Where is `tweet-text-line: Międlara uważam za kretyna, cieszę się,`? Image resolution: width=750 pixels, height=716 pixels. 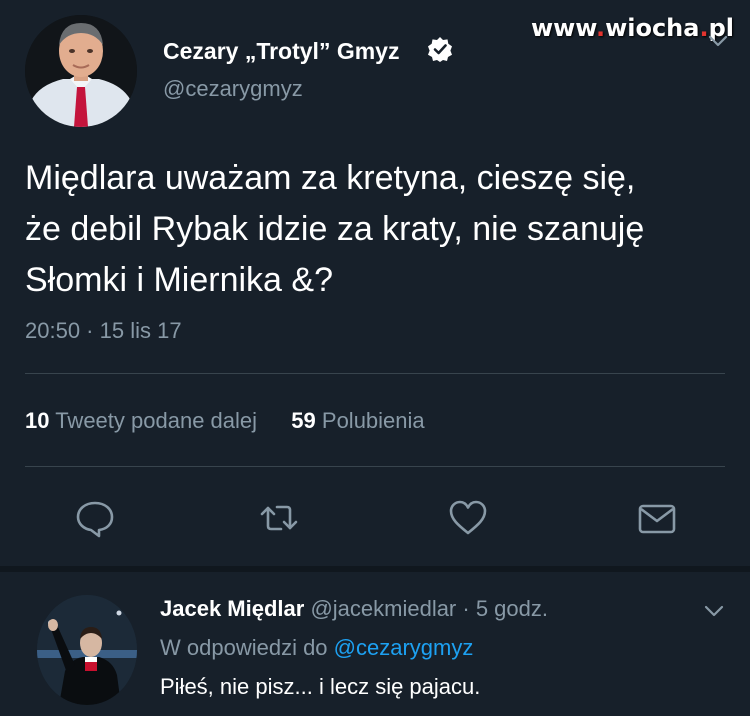 tweet-text-line: Międlara uważam za kretyna, cieszę się, is located at coordinates (330, 178).